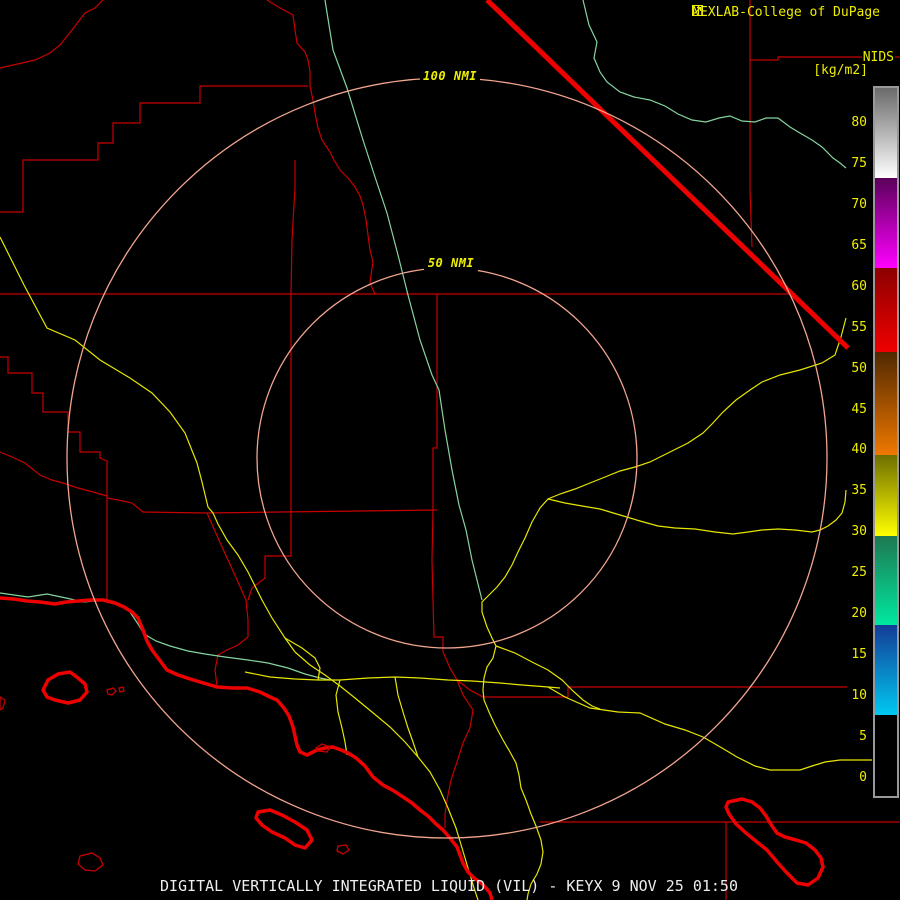 This screenshot has width=900, height=900. What do you see at coordinates (90, 862) in the screenshot?
I see `island-santa-barbara` at bounding box center [90, 862].